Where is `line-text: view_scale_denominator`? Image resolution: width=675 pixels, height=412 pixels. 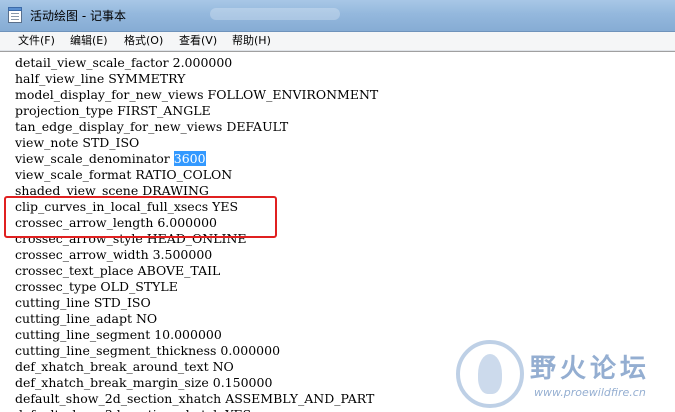 line-text: view_scale_denominator is located at coordinates (94, 158).